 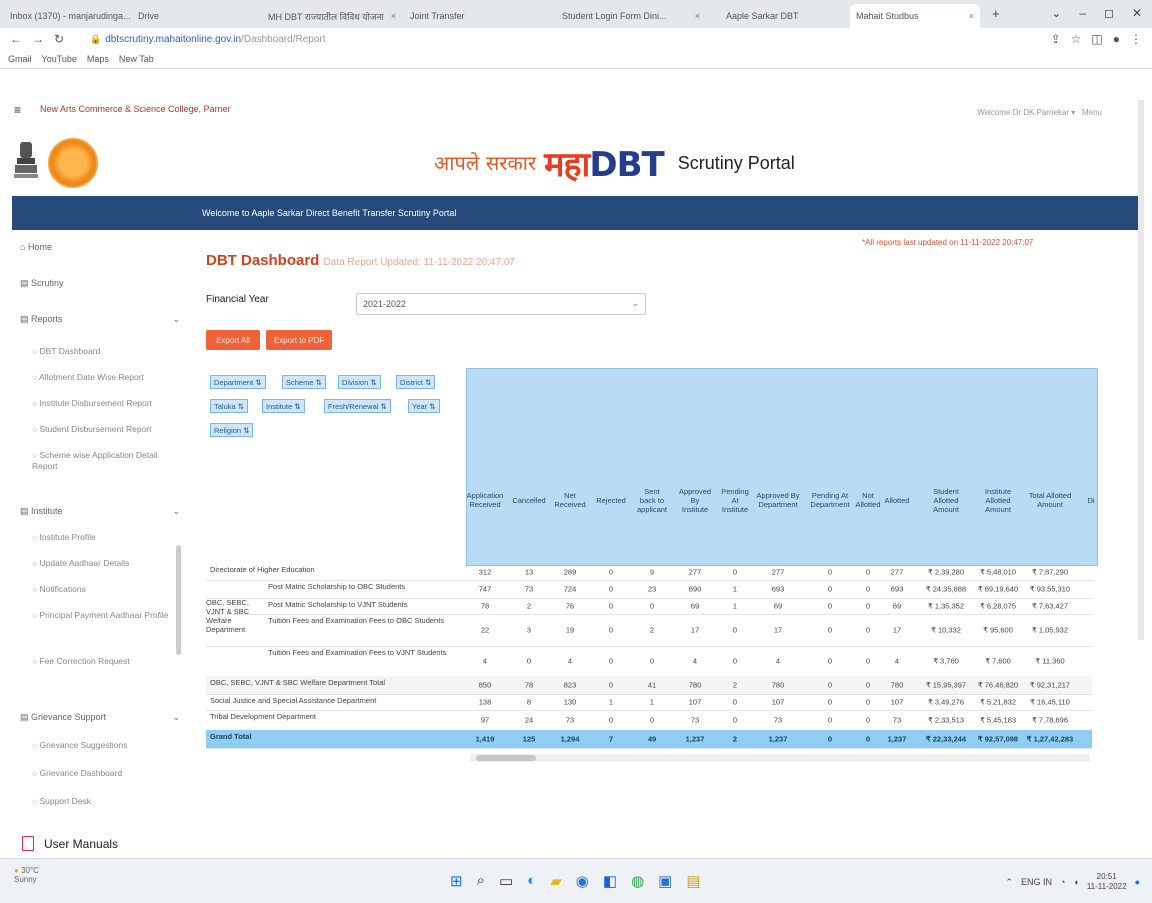 I want to click on wifi-icon: ◔, so click(x=1062, y=882).